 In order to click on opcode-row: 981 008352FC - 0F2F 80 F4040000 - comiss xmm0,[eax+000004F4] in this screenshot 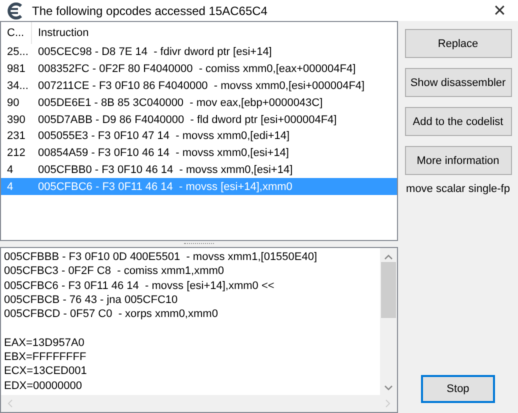, I will do `click(199, 69)`.